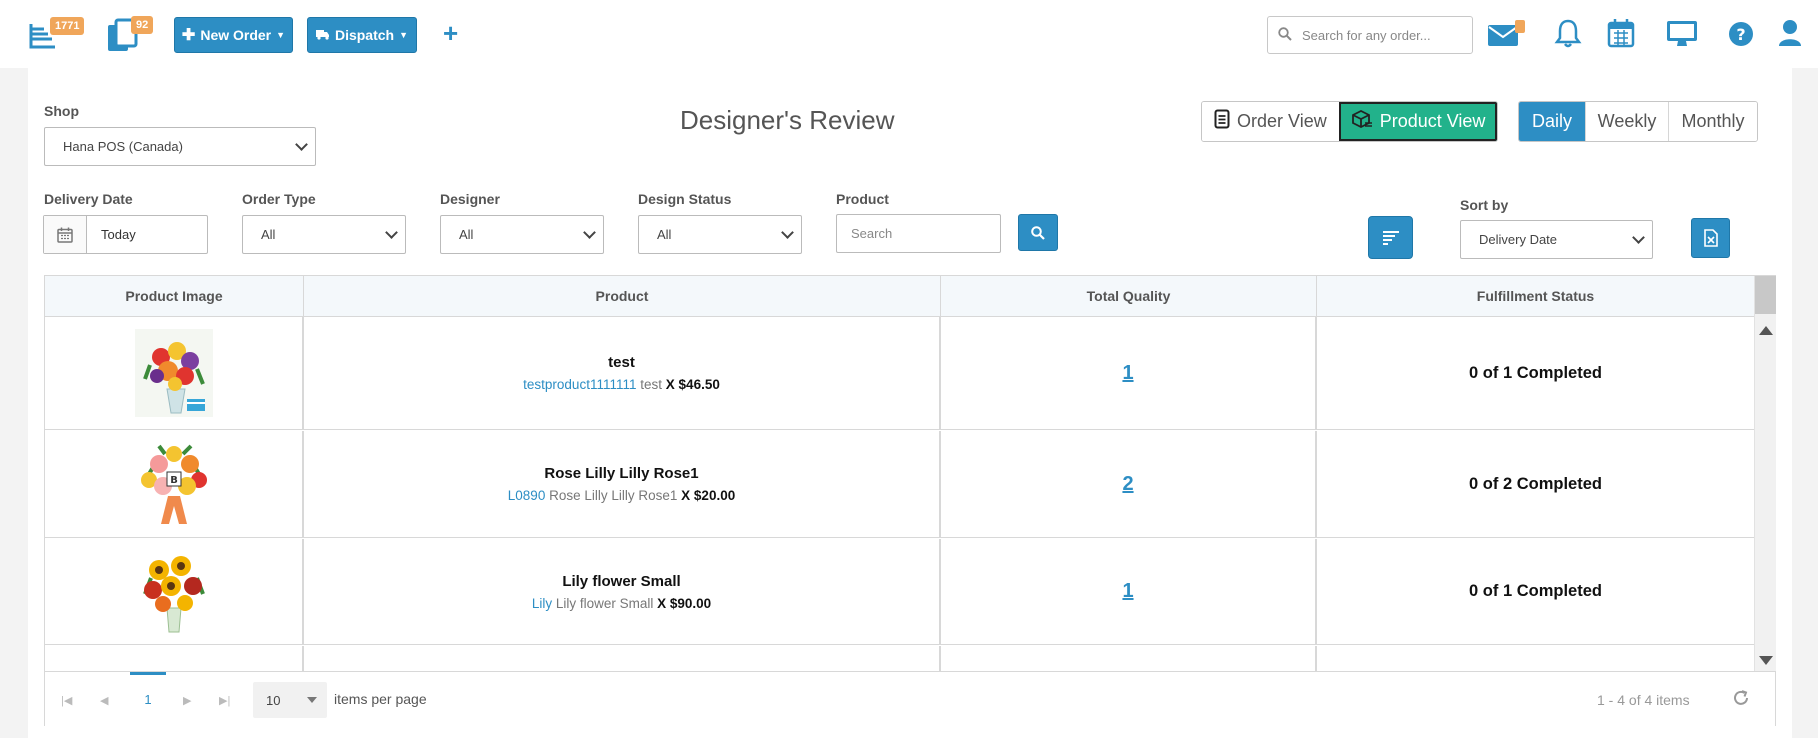 This screenshot has height=738, width=1818. I want to click on status-cell: 0 of 1 Completed, so click(1535, 373).